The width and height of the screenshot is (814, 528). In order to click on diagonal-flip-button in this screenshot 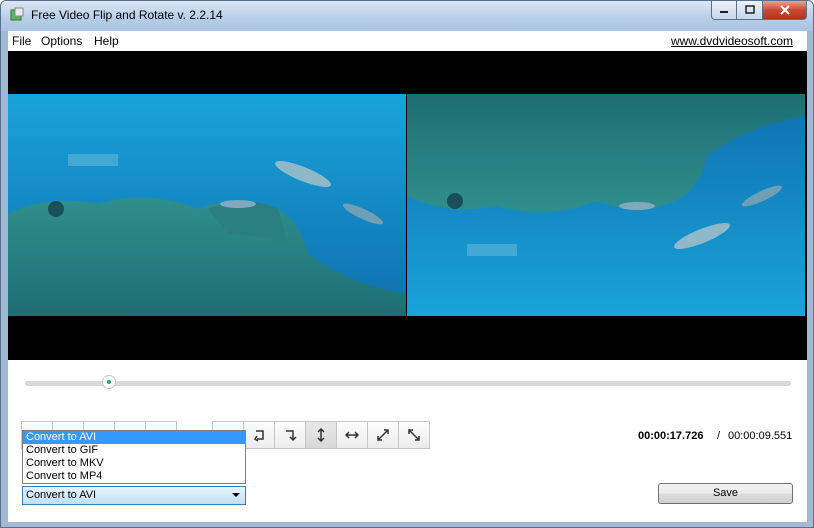, I will do `click(383, 435)`.